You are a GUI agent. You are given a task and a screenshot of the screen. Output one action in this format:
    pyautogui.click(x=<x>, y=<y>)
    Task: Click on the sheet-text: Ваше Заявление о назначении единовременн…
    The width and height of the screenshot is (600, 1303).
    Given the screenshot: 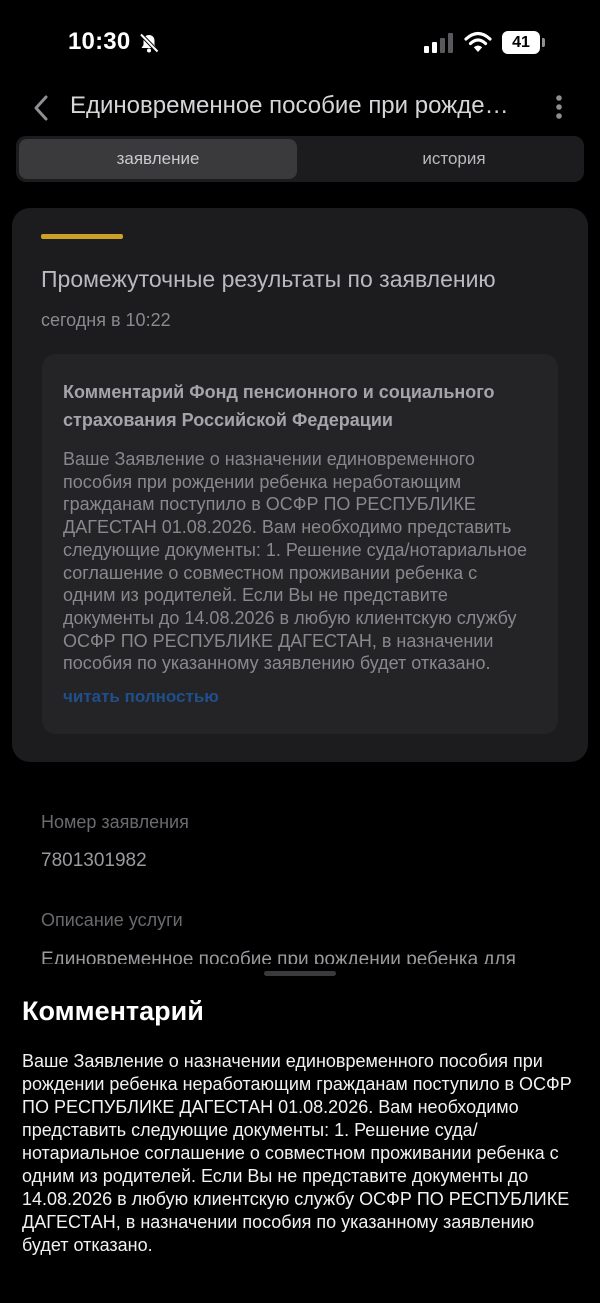 What is the action you would take?
    pyautogui.click(x=297, y=1153)
    